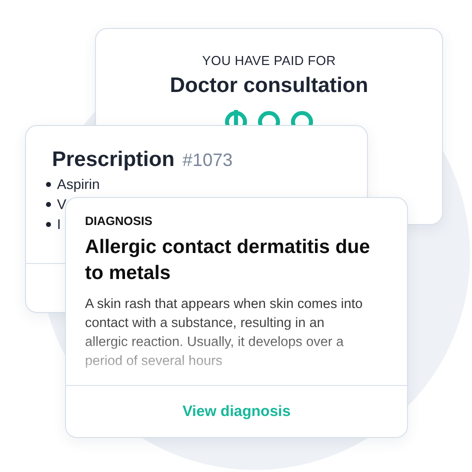  I want to click on medicine-name: V, so click(61, 204).